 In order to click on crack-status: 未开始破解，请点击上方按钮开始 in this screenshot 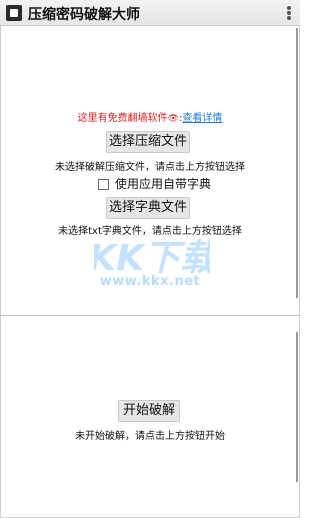, I will do `click(150, 436)`.